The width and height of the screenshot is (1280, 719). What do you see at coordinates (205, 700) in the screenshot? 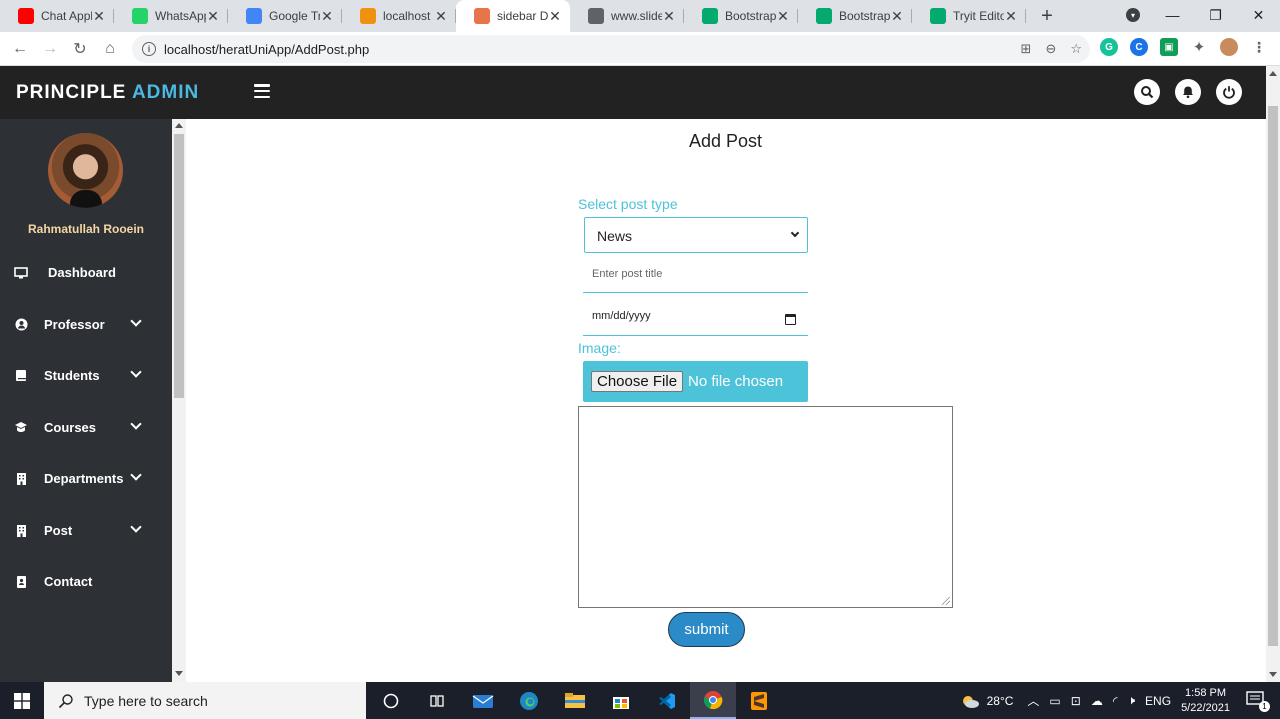
I see `taskbar-search-box: Type here to search` at bounding box center [205, 700].